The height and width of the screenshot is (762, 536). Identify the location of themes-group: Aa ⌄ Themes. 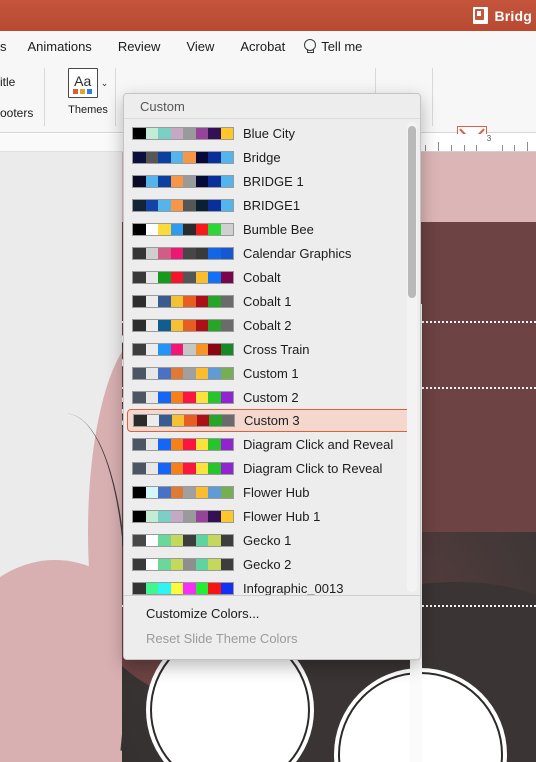
(88, 92).